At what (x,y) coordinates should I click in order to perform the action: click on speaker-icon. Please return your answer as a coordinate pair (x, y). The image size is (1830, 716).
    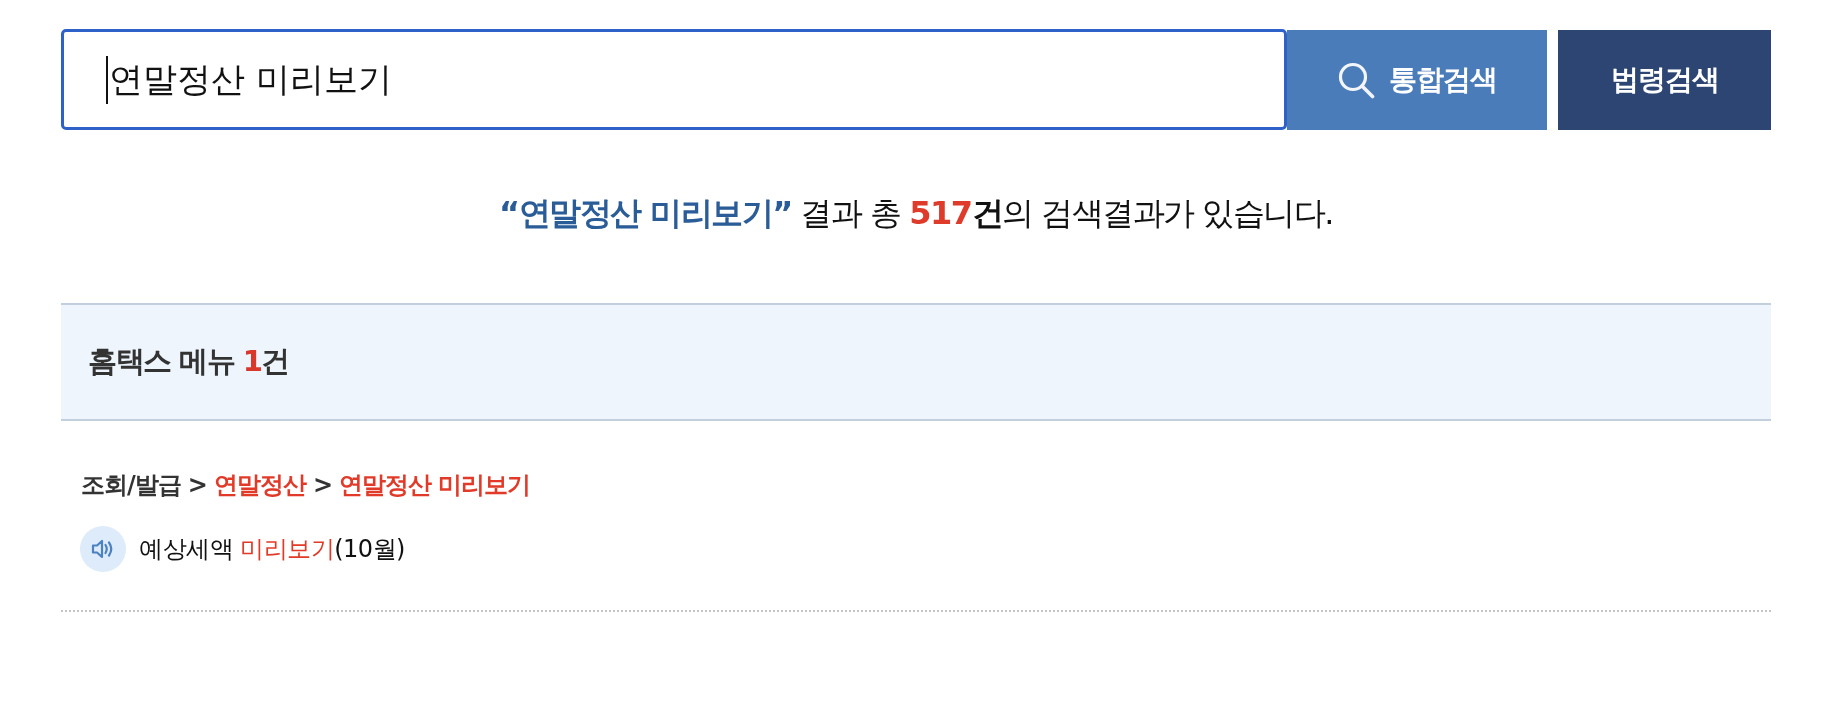
    Looking at the image, I should click on (103, 549).